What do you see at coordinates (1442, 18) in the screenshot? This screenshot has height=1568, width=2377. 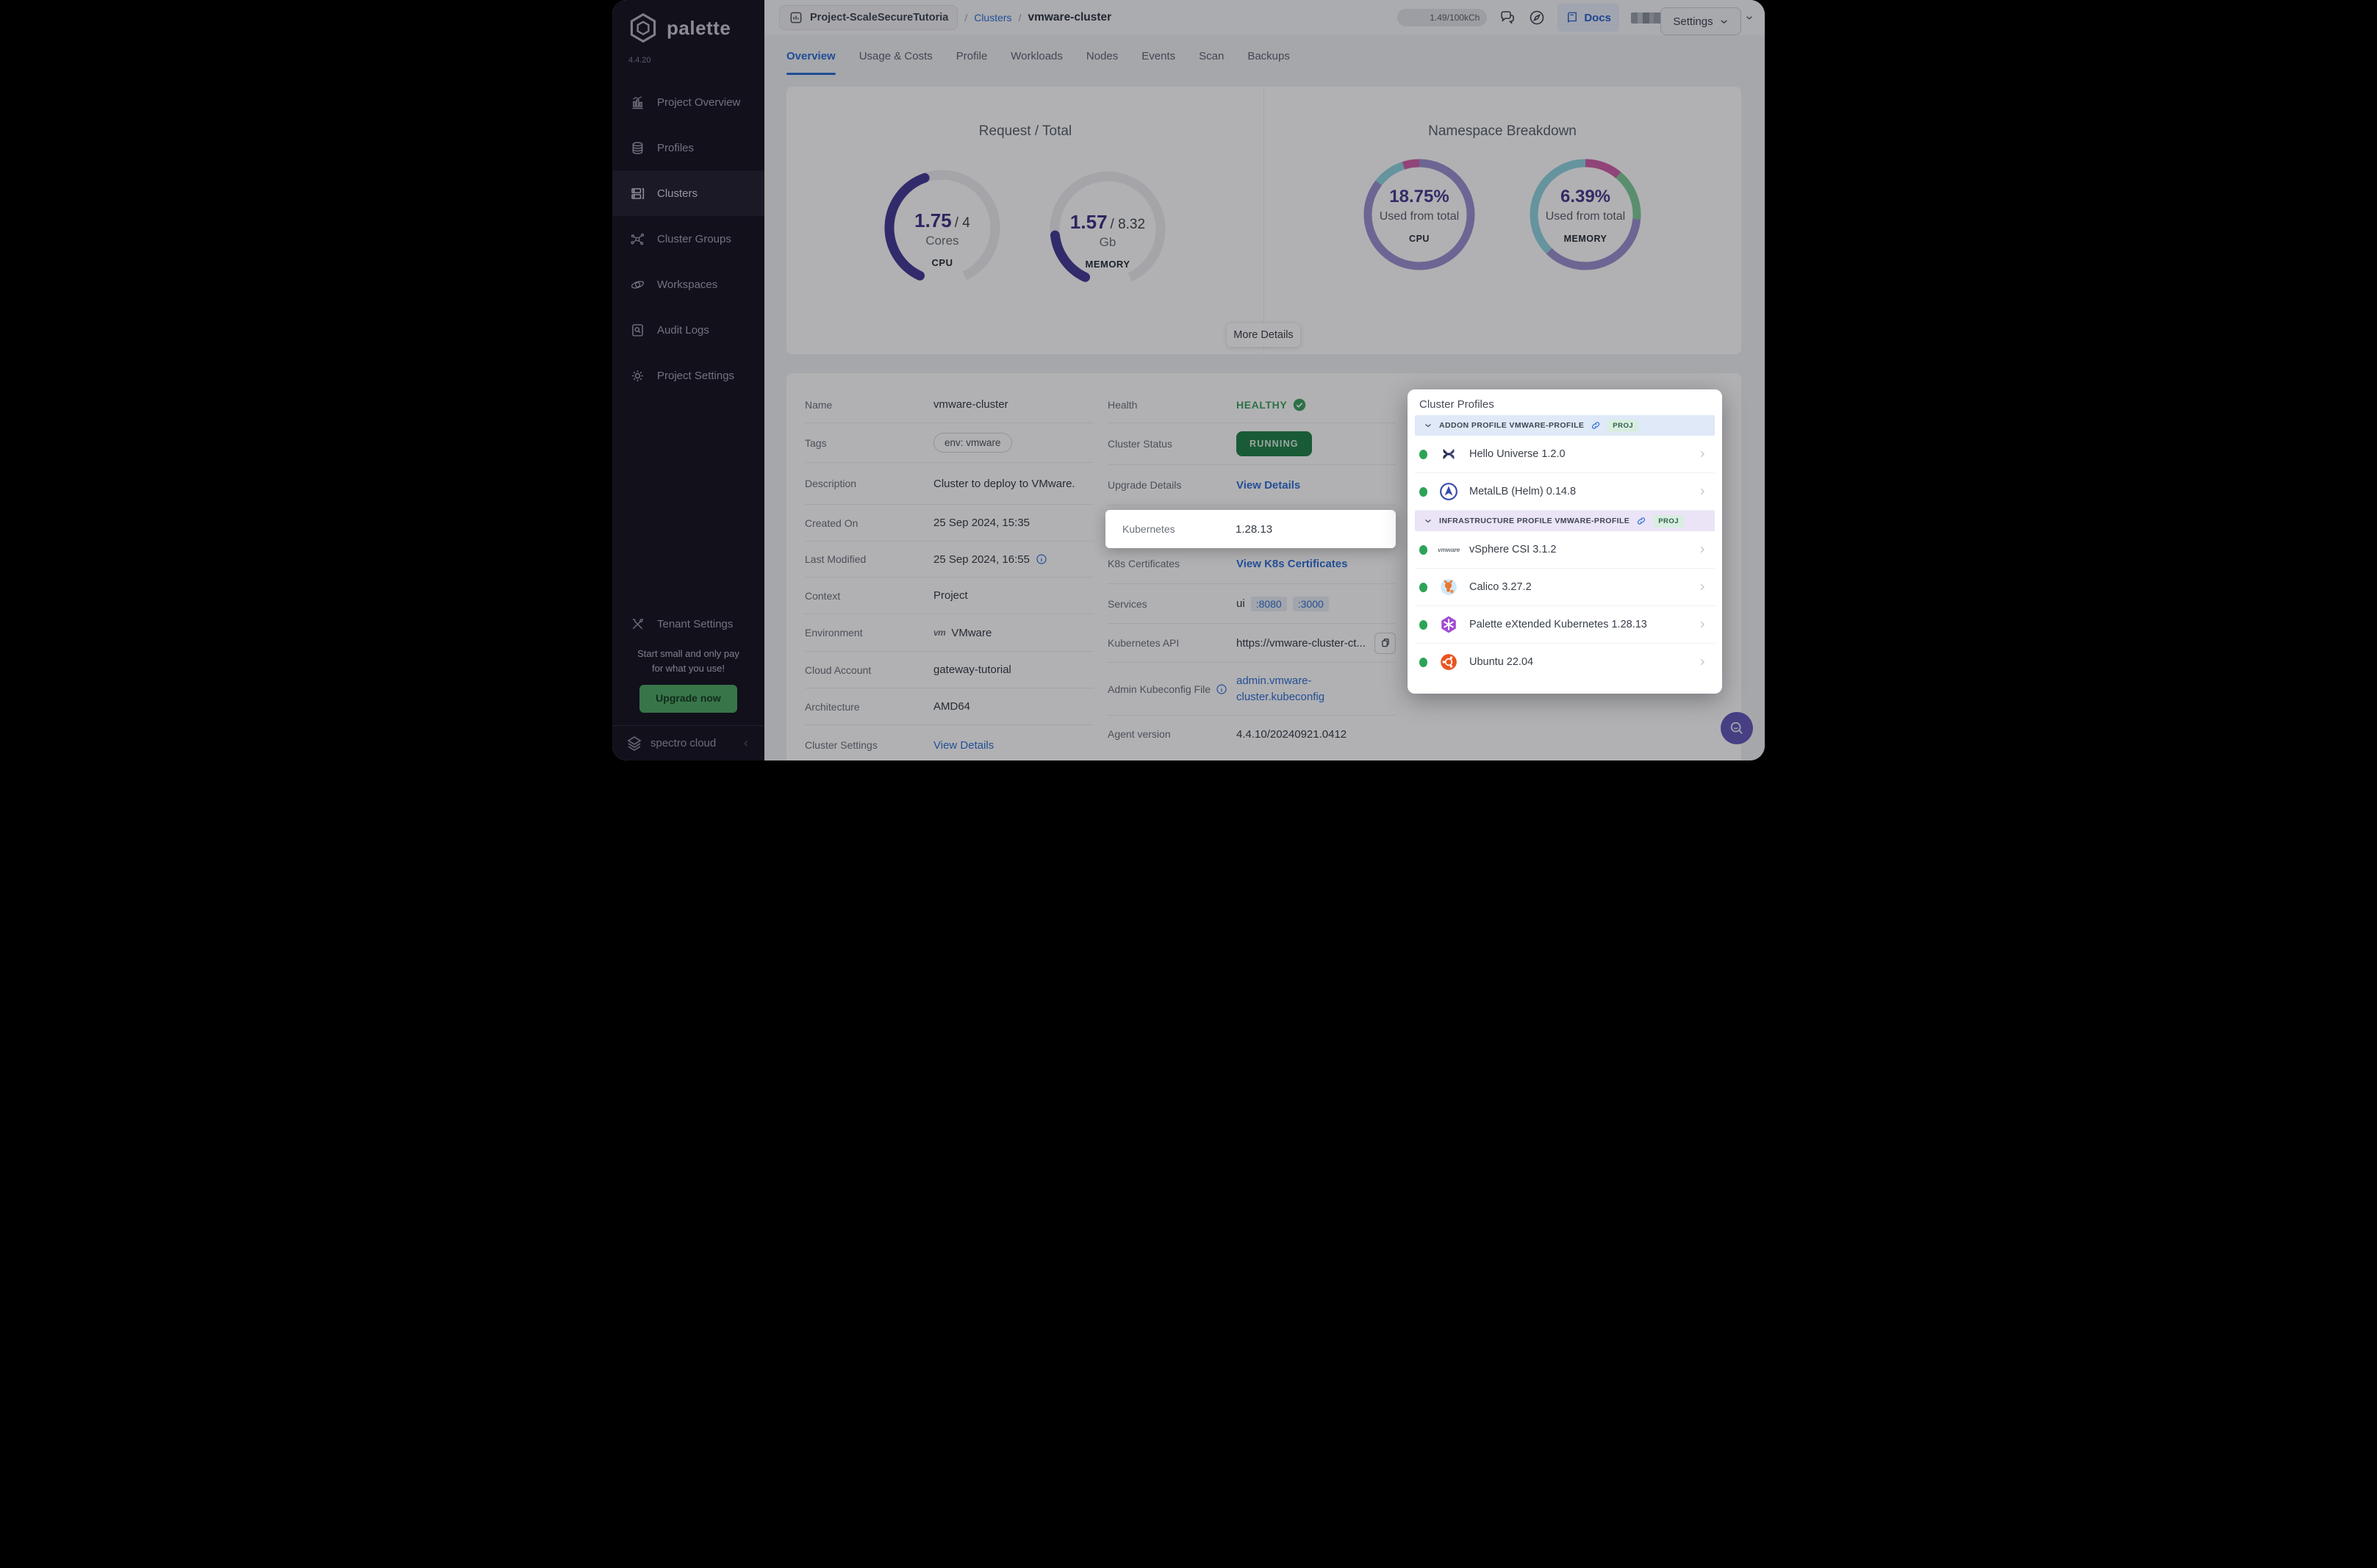 I see `usage-credit-pill: 1.49/100kCh` at bounding box center [1442, 18].